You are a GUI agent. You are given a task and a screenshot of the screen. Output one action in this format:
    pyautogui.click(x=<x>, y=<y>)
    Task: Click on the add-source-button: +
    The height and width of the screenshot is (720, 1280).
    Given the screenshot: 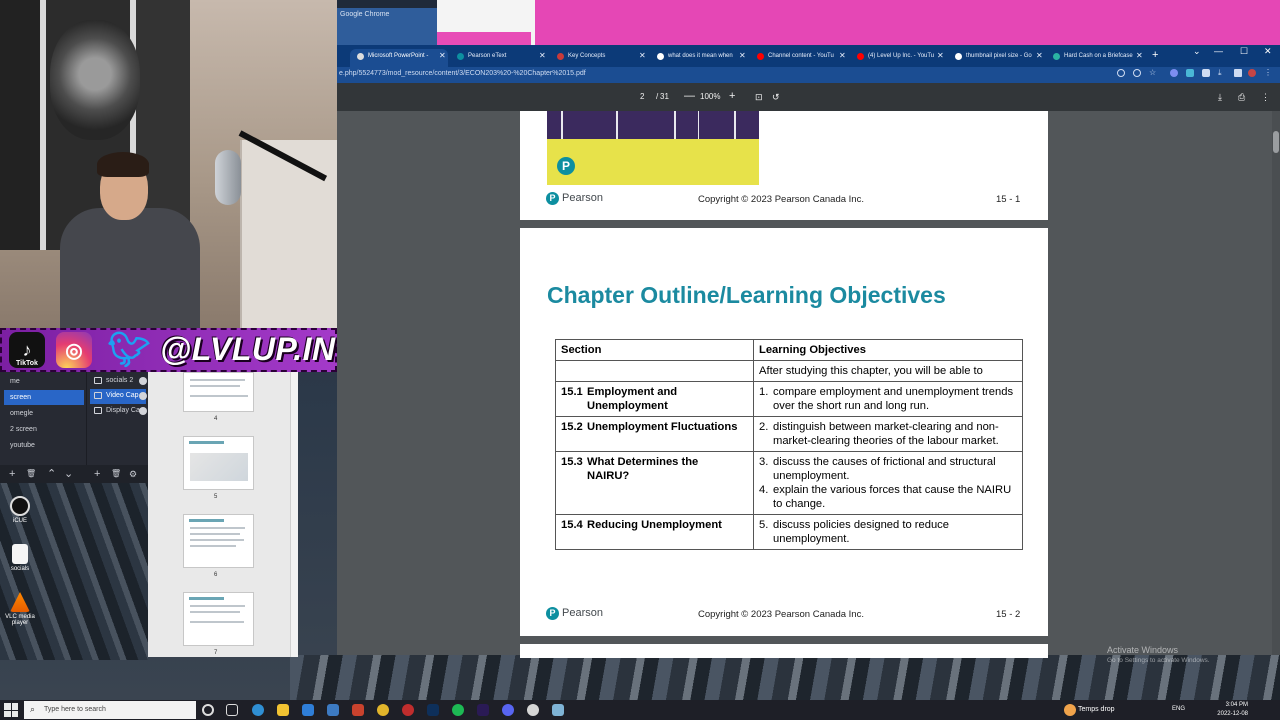 What is the action you would take?
    pyautogui.click(x=97, y=474)
    